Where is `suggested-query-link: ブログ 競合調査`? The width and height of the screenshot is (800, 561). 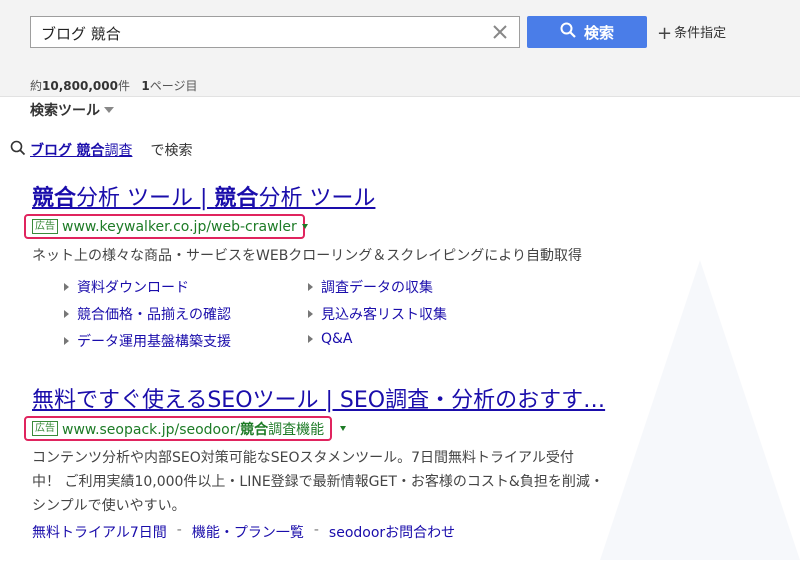
suggested-query-link: ブログ 競合調査 is located at coordinates (81, 150).